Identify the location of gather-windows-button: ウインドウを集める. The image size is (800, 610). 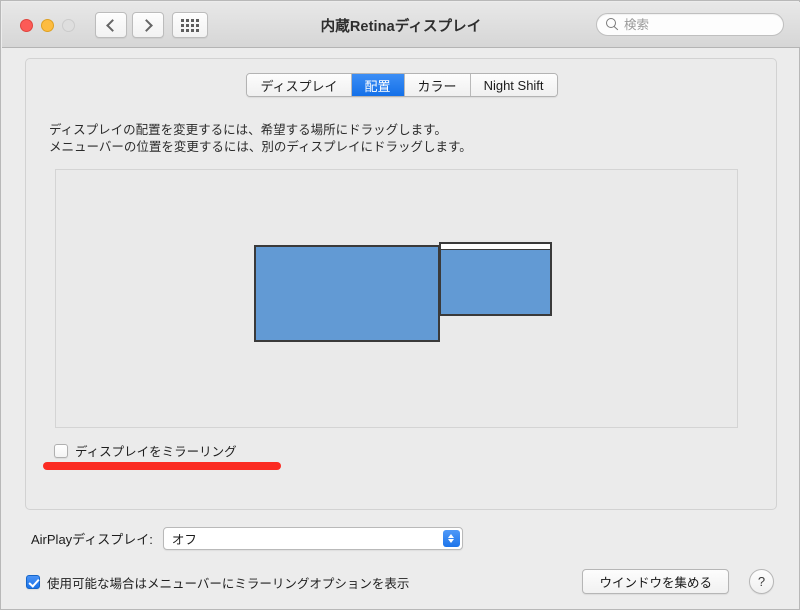
(655, 581).